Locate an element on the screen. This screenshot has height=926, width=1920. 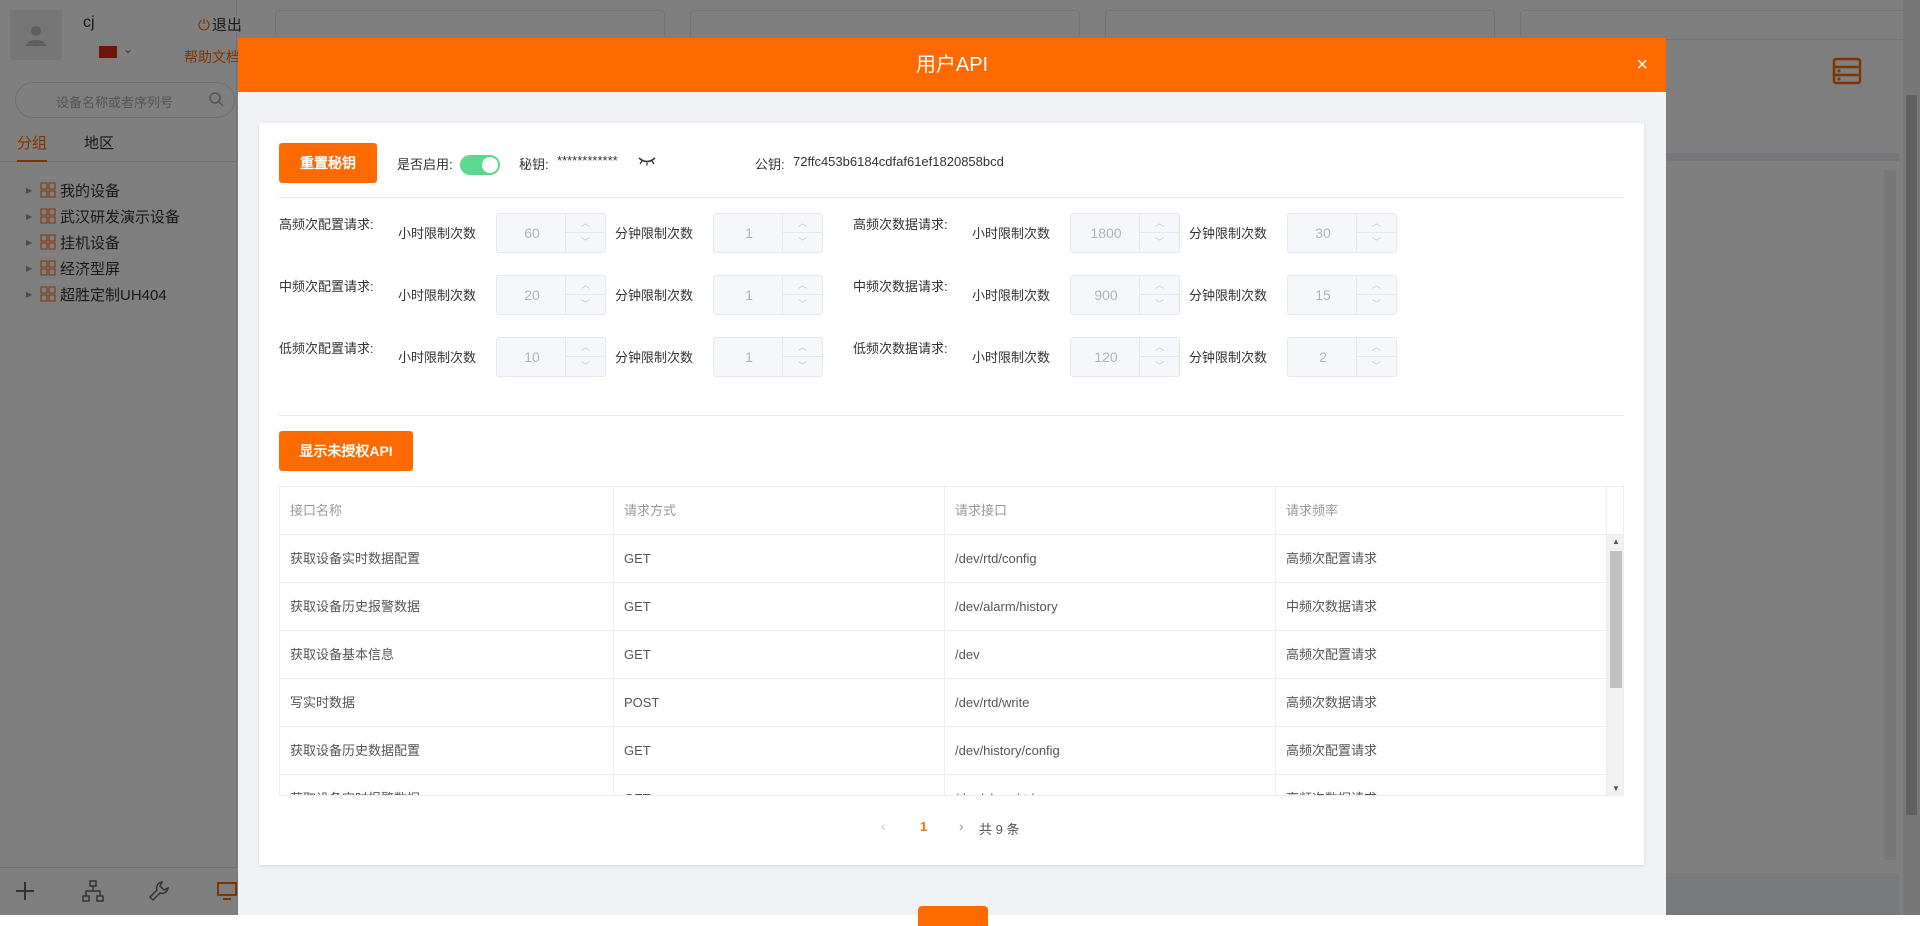
data-hour-limit-input: 1800 ︿ ﹀ is located at coordinates (1125, 233).